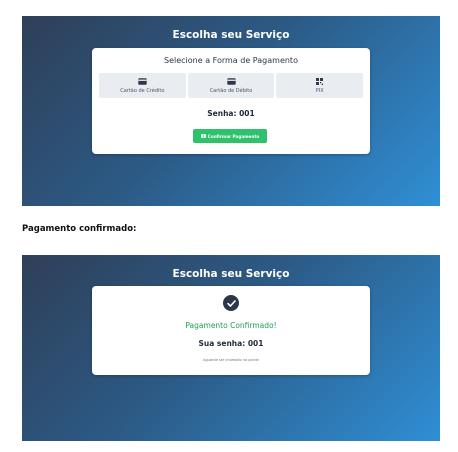 The height and width of the screenshot is (452, 458). I want to click on credit-card-option: Cartão de Crédito, so click(142, 85).